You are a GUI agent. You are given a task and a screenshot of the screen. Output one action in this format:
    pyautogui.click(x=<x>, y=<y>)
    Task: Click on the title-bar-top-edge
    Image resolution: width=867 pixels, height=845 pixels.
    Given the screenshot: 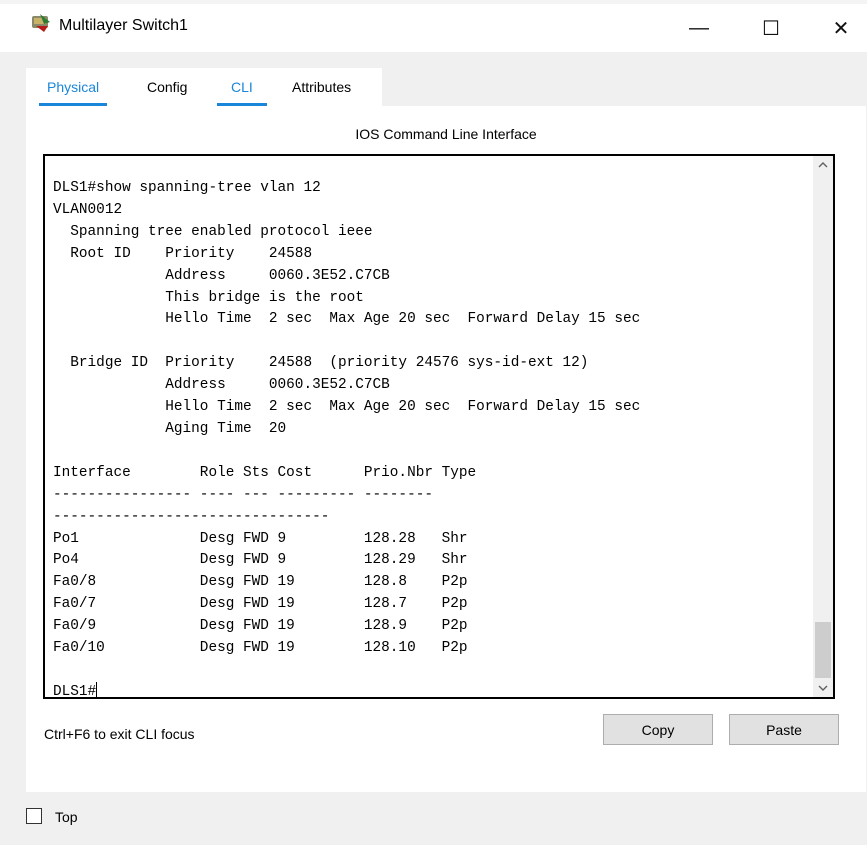 What is the action you would take?
    pyautogui.click(x=433, y=2)
    